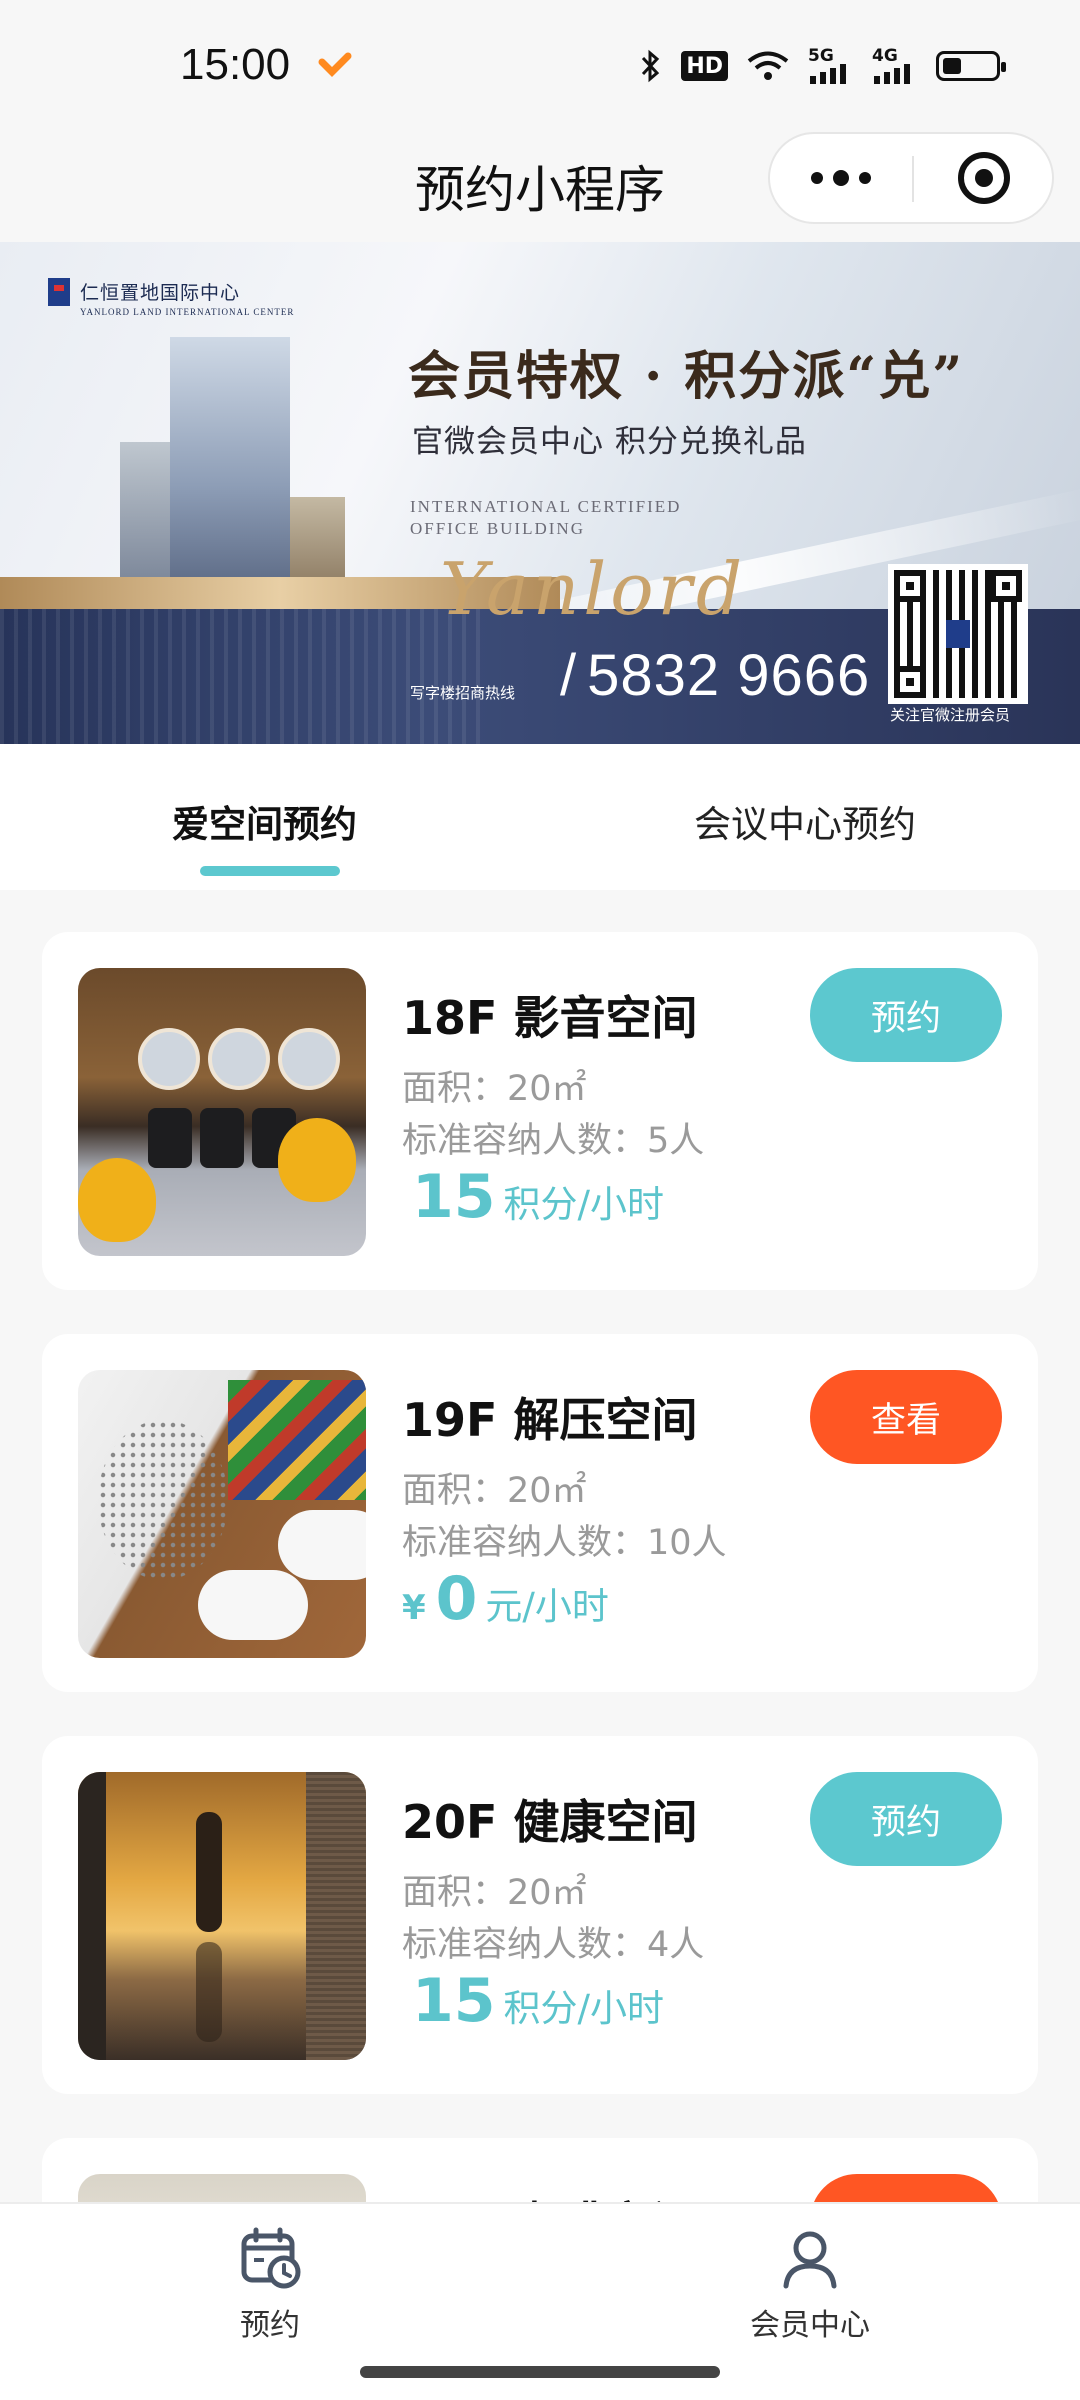  Describe the element at coordinates (768, 66) in the screenshot. I see `wifi-icon` at that location.